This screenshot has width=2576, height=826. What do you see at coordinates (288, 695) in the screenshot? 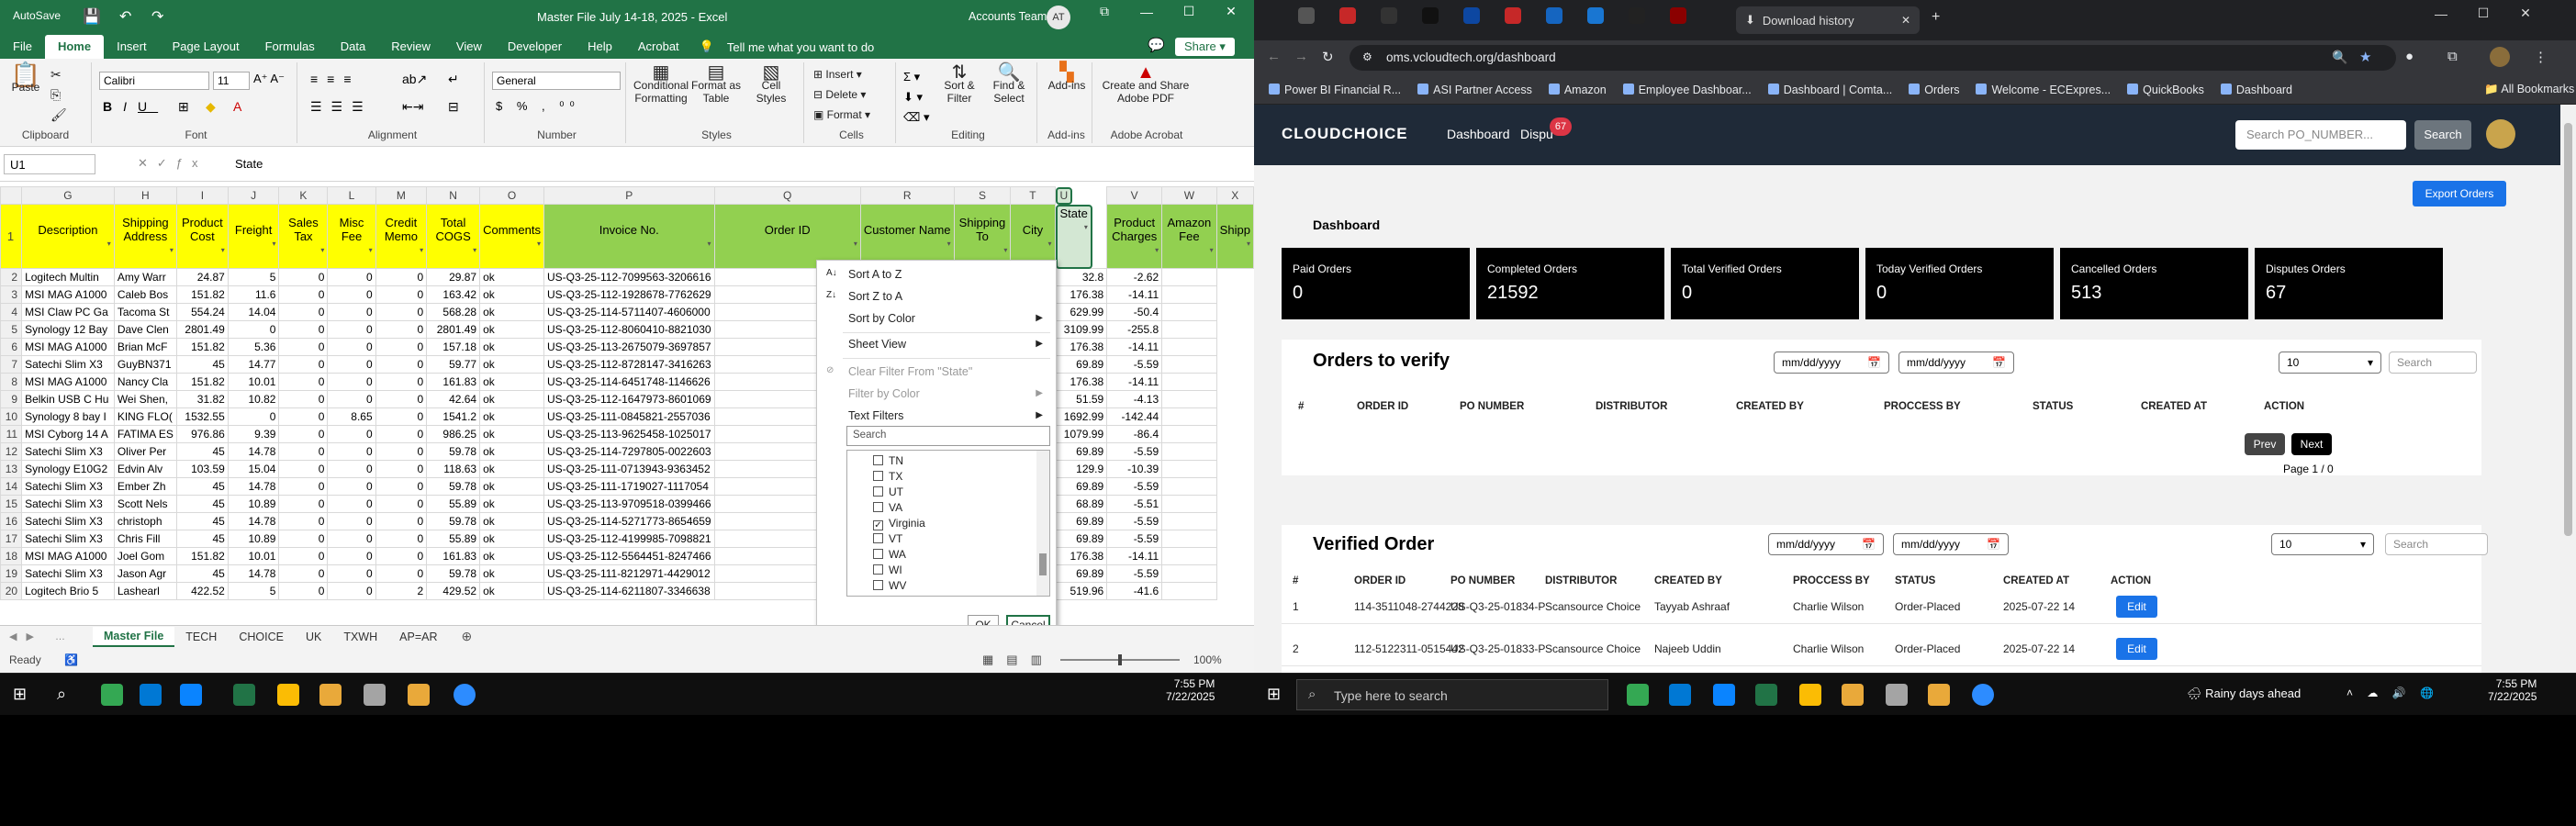
I see `chrome-profile-icon` at bounding box center [288, 695].